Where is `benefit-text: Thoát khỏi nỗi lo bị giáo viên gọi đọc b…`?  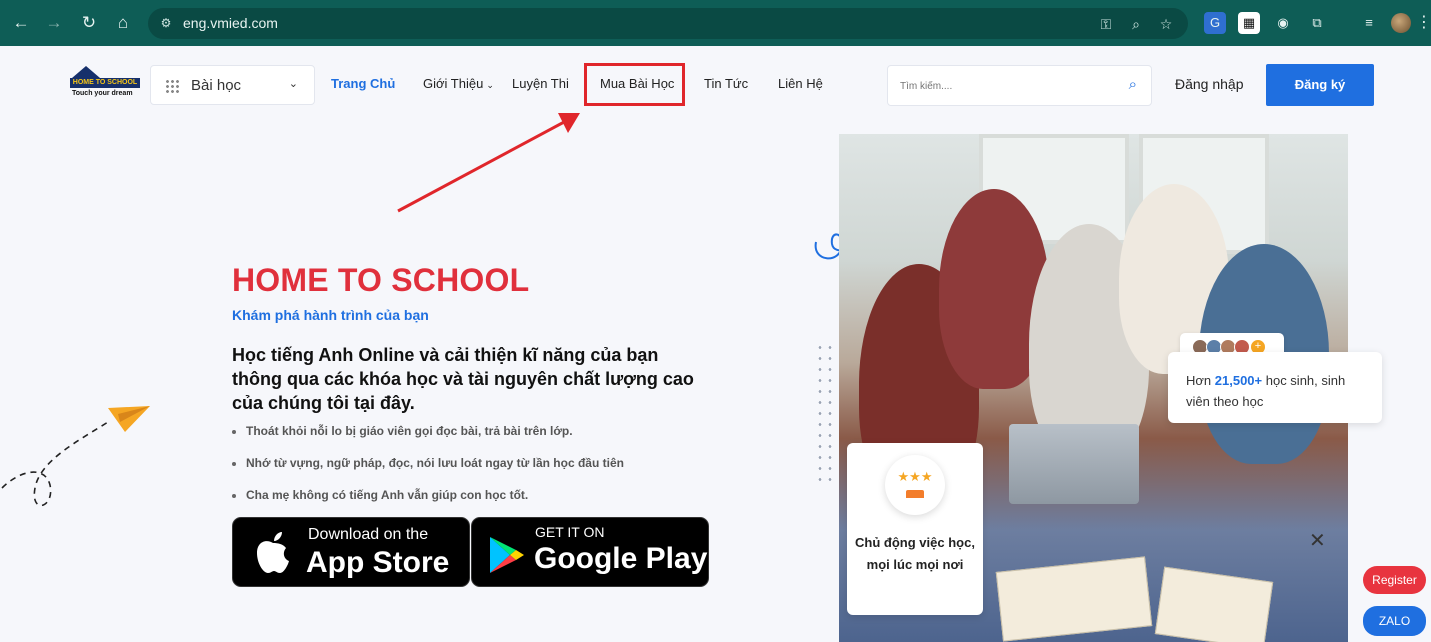 benefit-text: Thoát khỏi nỗi lo bị giáo viên gọi đọc b… is located at coordinates (409, 431).